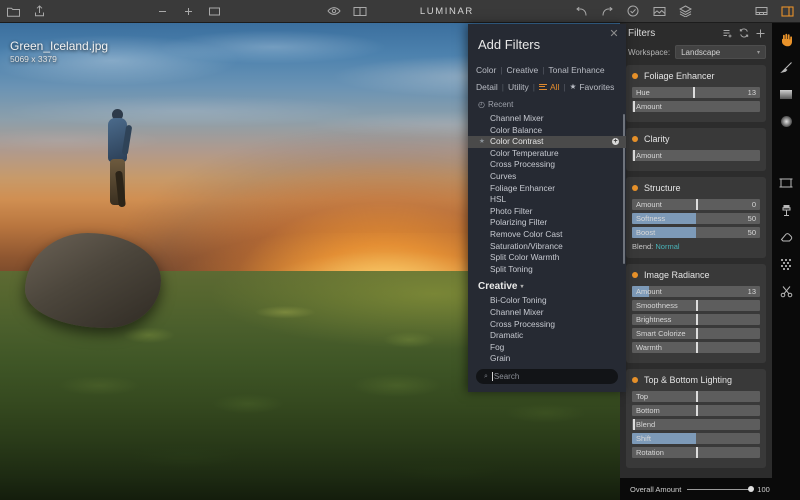 The width and height of the screenshot is (800, 500). I want to click on workspace-dropdown: Landscape ▾, so click(720, 52).